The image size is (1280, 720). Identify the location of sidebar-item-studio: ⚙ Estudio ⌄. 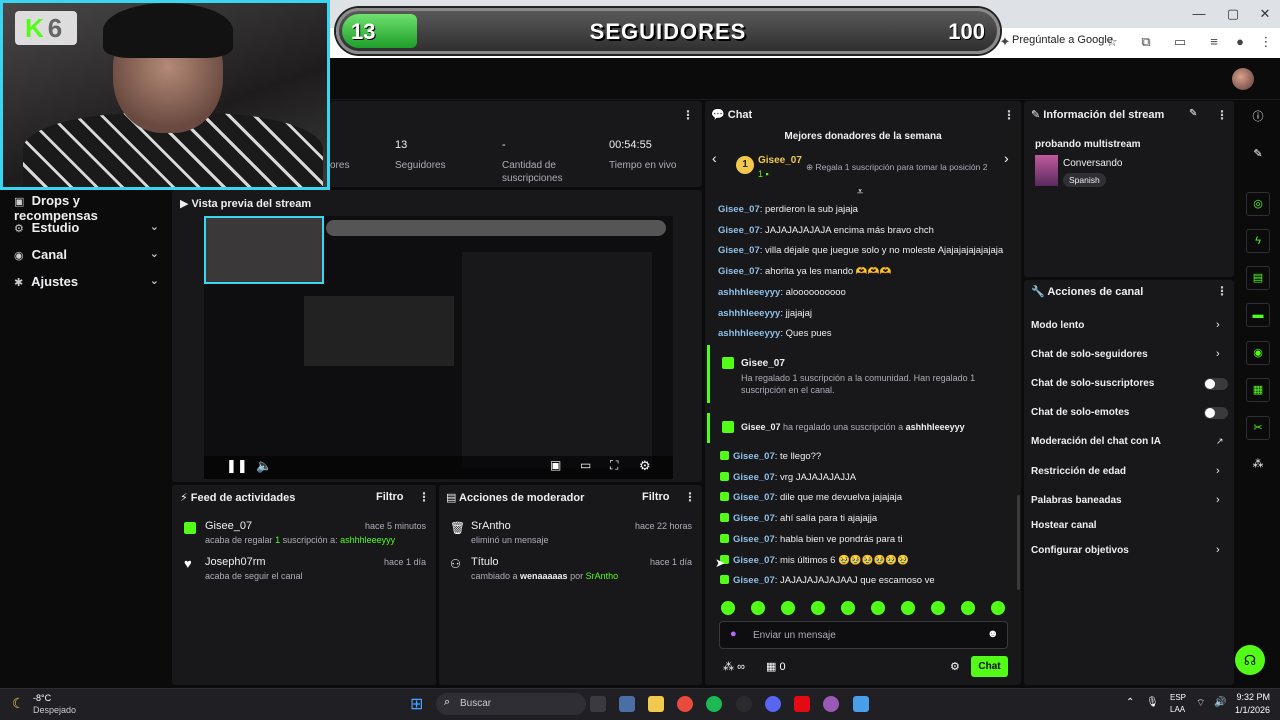
(86, 227).